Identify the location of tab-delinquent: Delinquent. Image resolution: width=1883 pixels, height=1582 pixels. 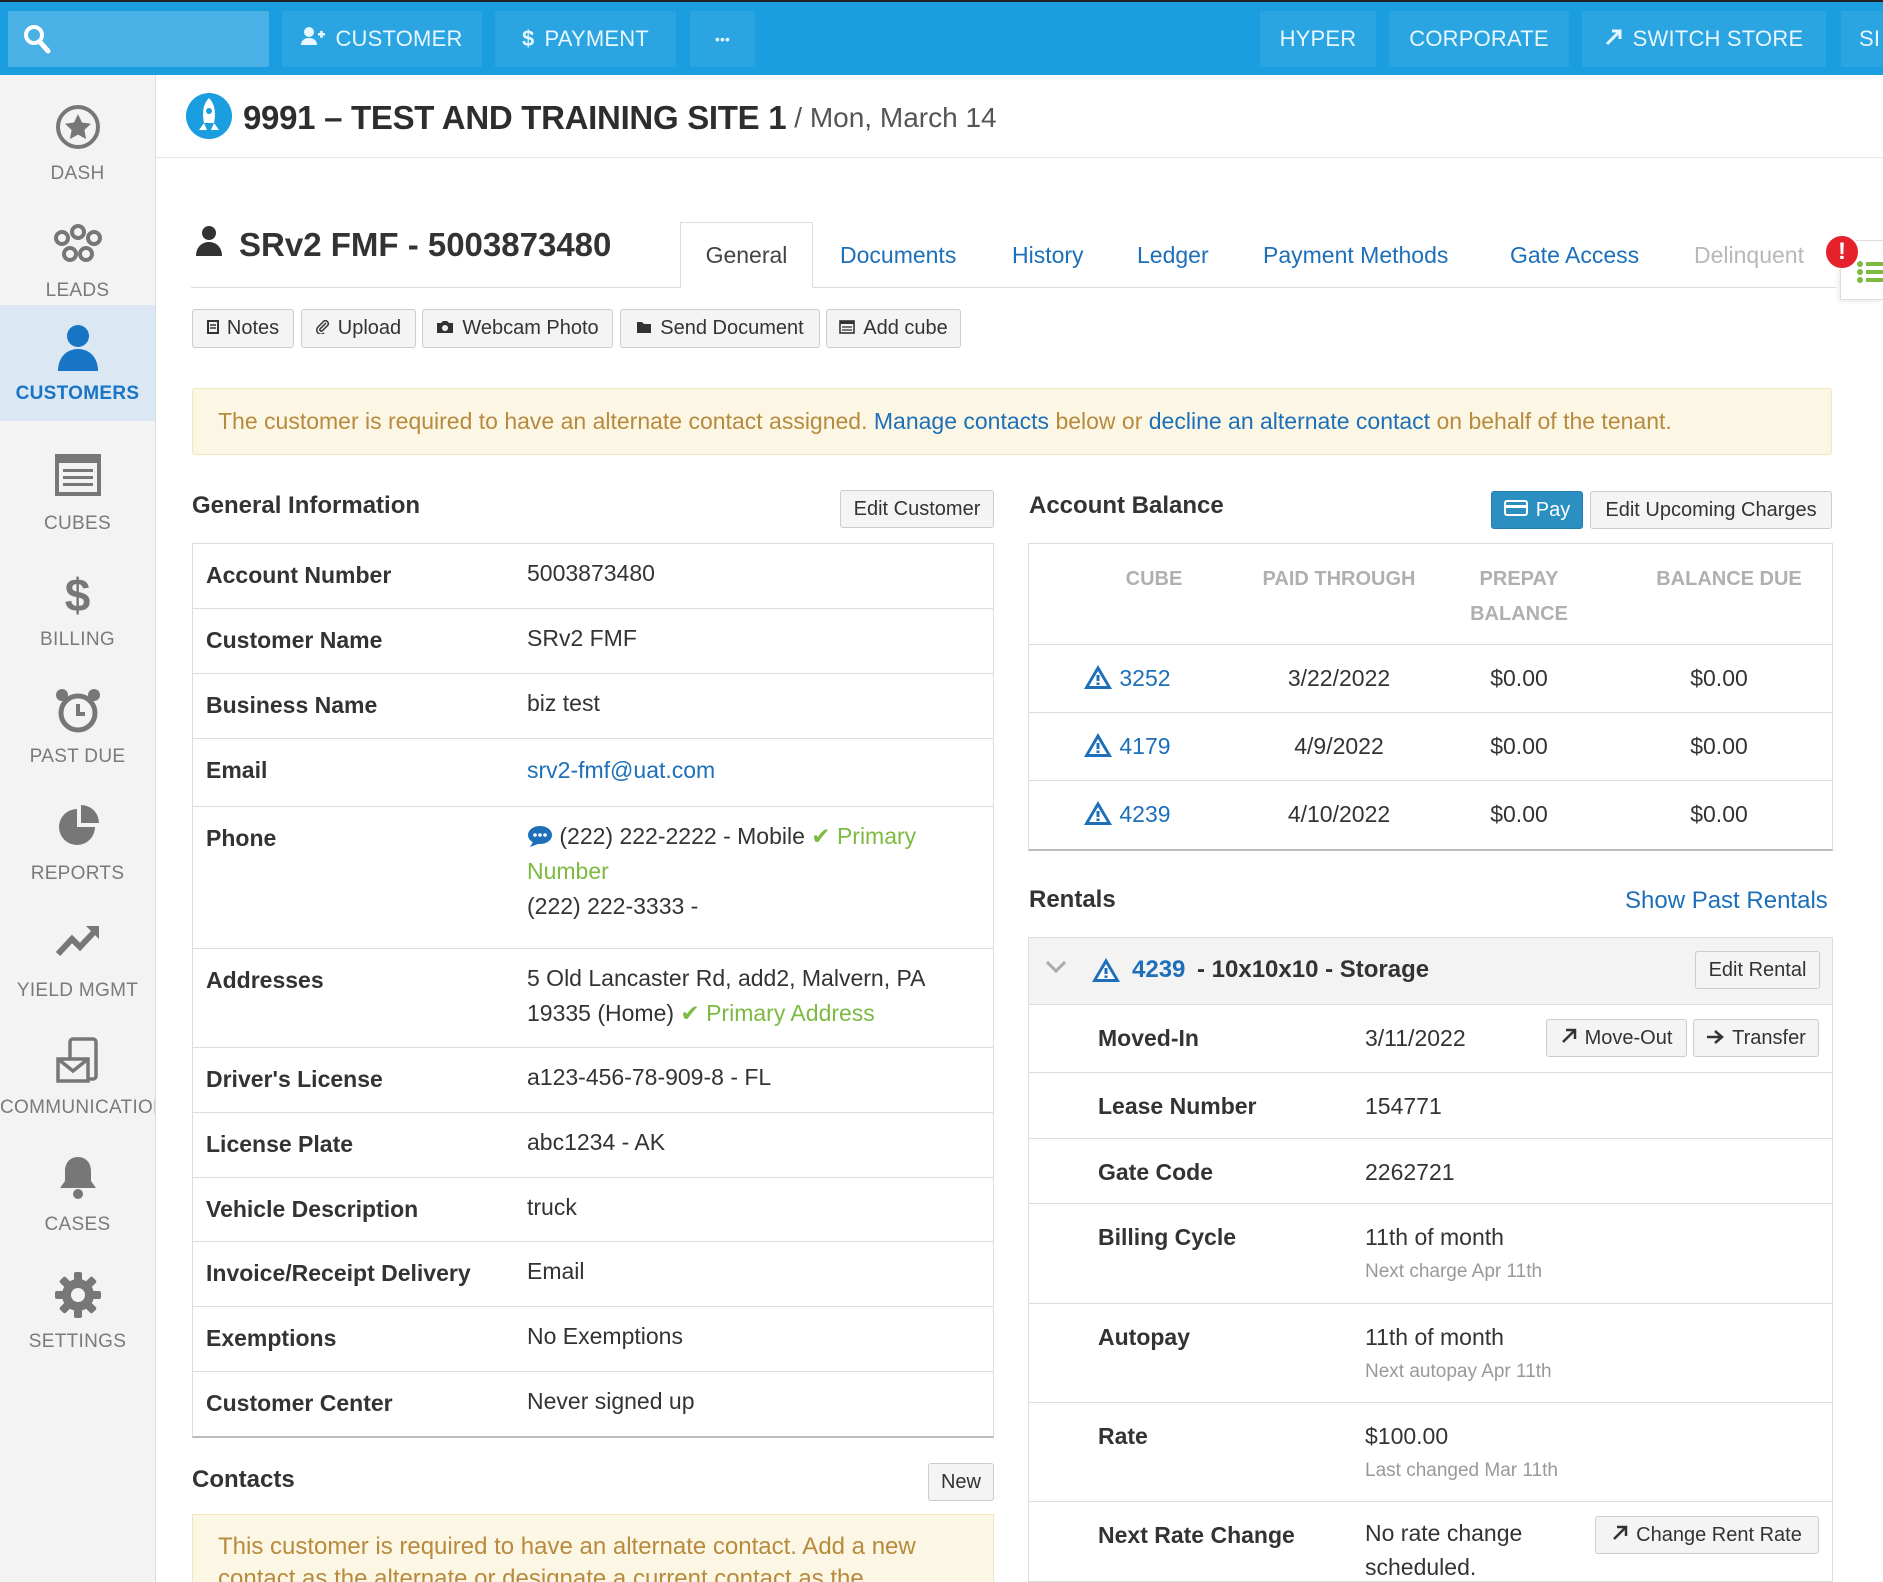
(1749, 255).